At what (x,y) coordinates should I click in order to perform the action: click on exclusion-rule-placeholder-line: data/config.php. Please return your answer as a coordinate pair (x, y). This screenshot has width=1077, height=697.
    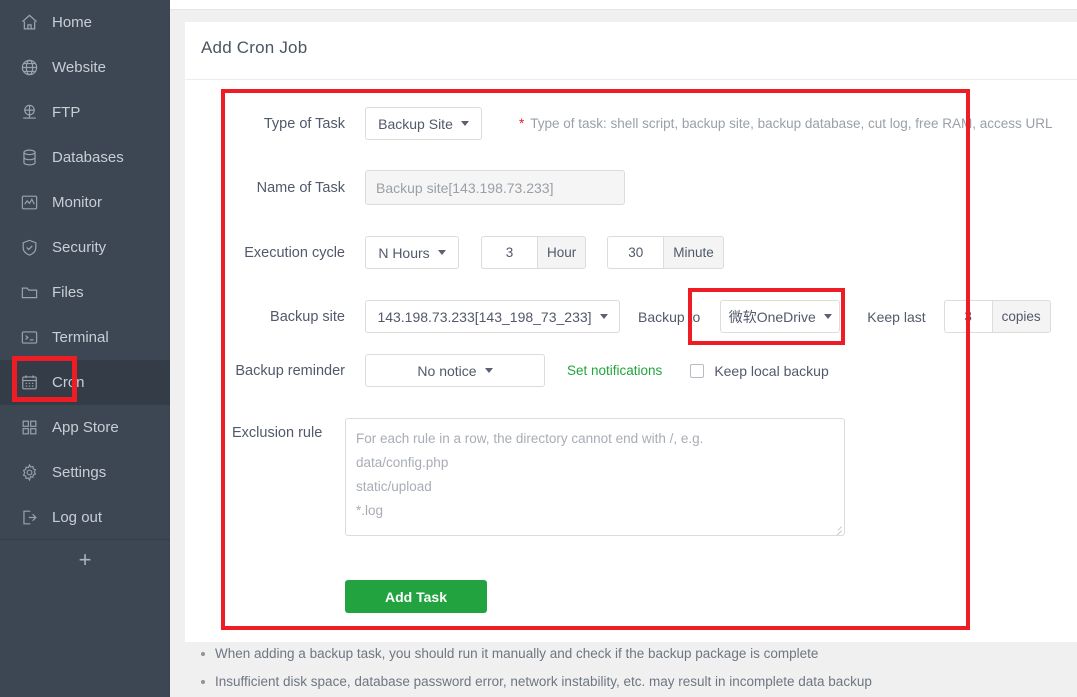
    Looking at the image, I should click on (402, 462).